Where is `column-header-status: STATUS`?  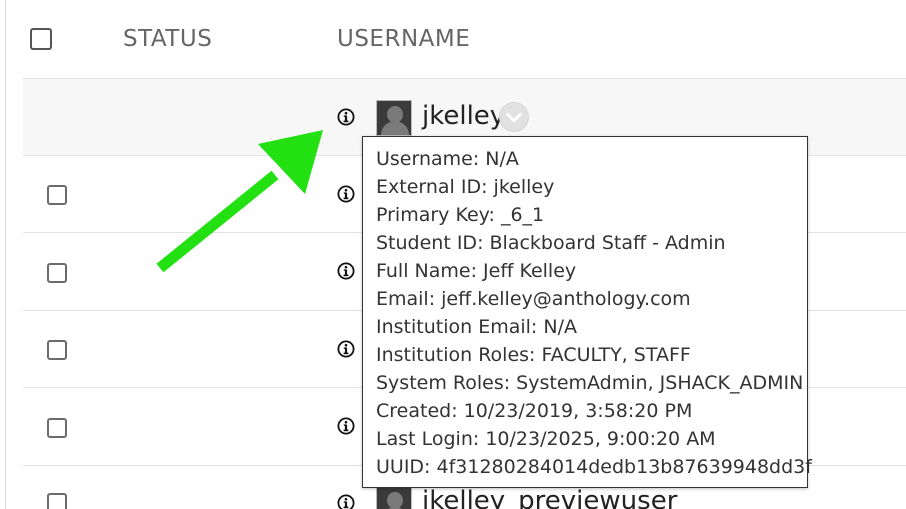 column-header-status: STATUS is located at coordinates (167, 39).